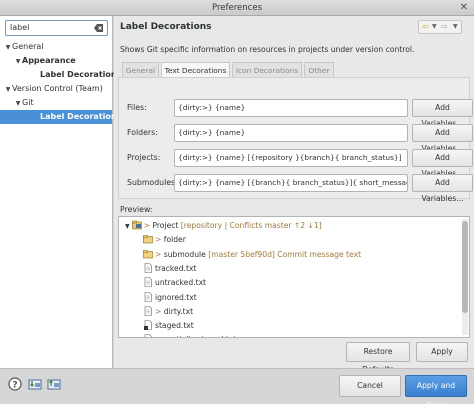 The image size is (474, 404). I want to click on filter-input-value: label, so click(20, 27).